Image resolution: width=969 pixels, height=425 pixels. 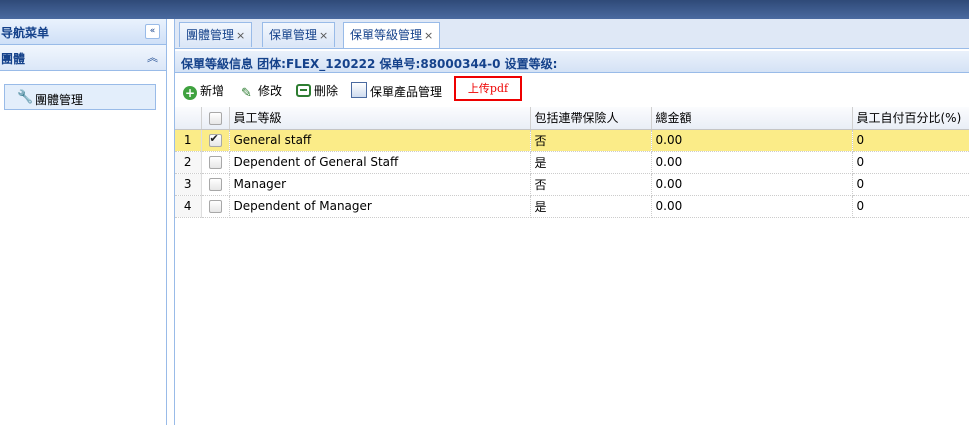 I want to click on grid-header-row: 員工等級 包括連帶保險人 總金額 員工自付百分比(%), so click(x=572, y=118).